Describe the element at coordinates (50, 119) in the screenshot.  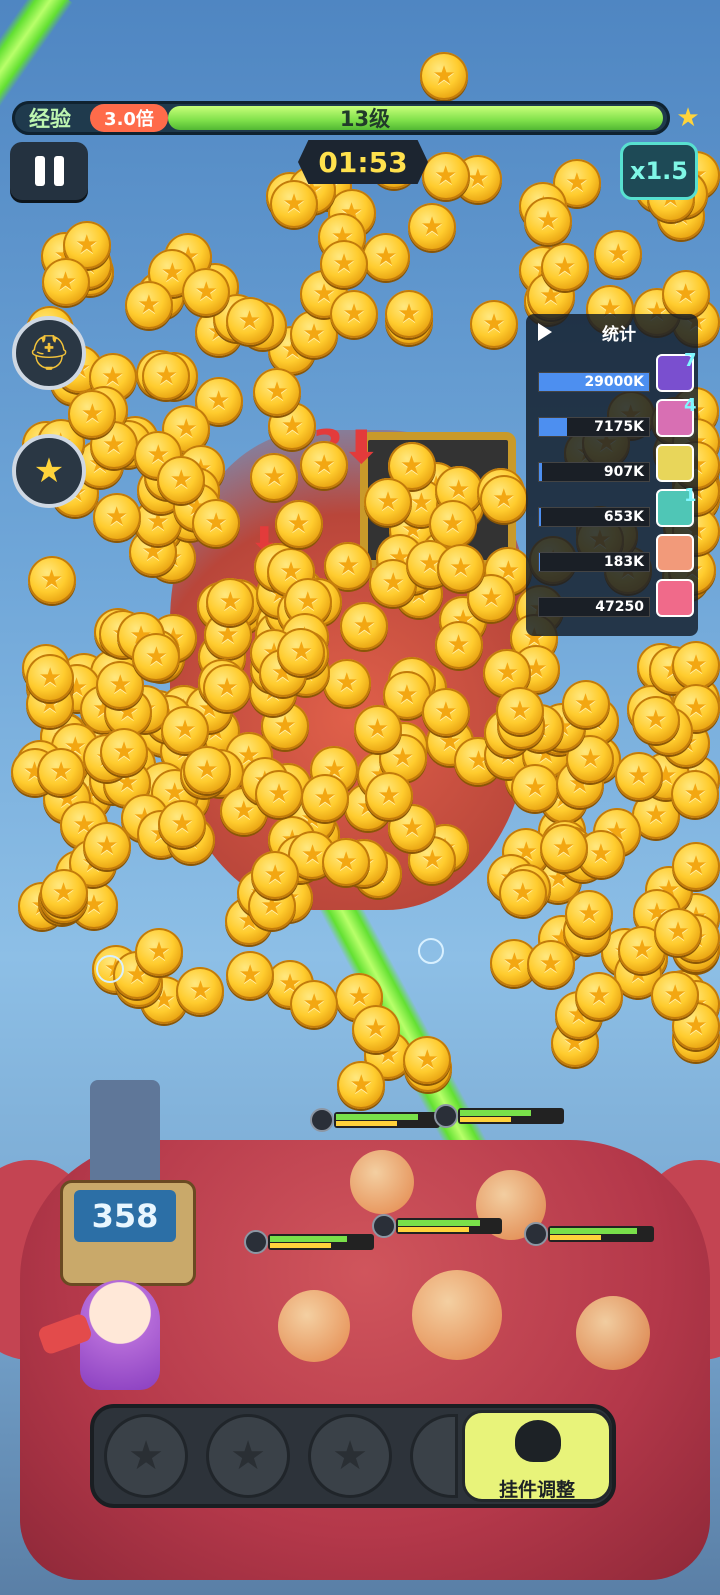
I see `exp-label: 经验` at that location.